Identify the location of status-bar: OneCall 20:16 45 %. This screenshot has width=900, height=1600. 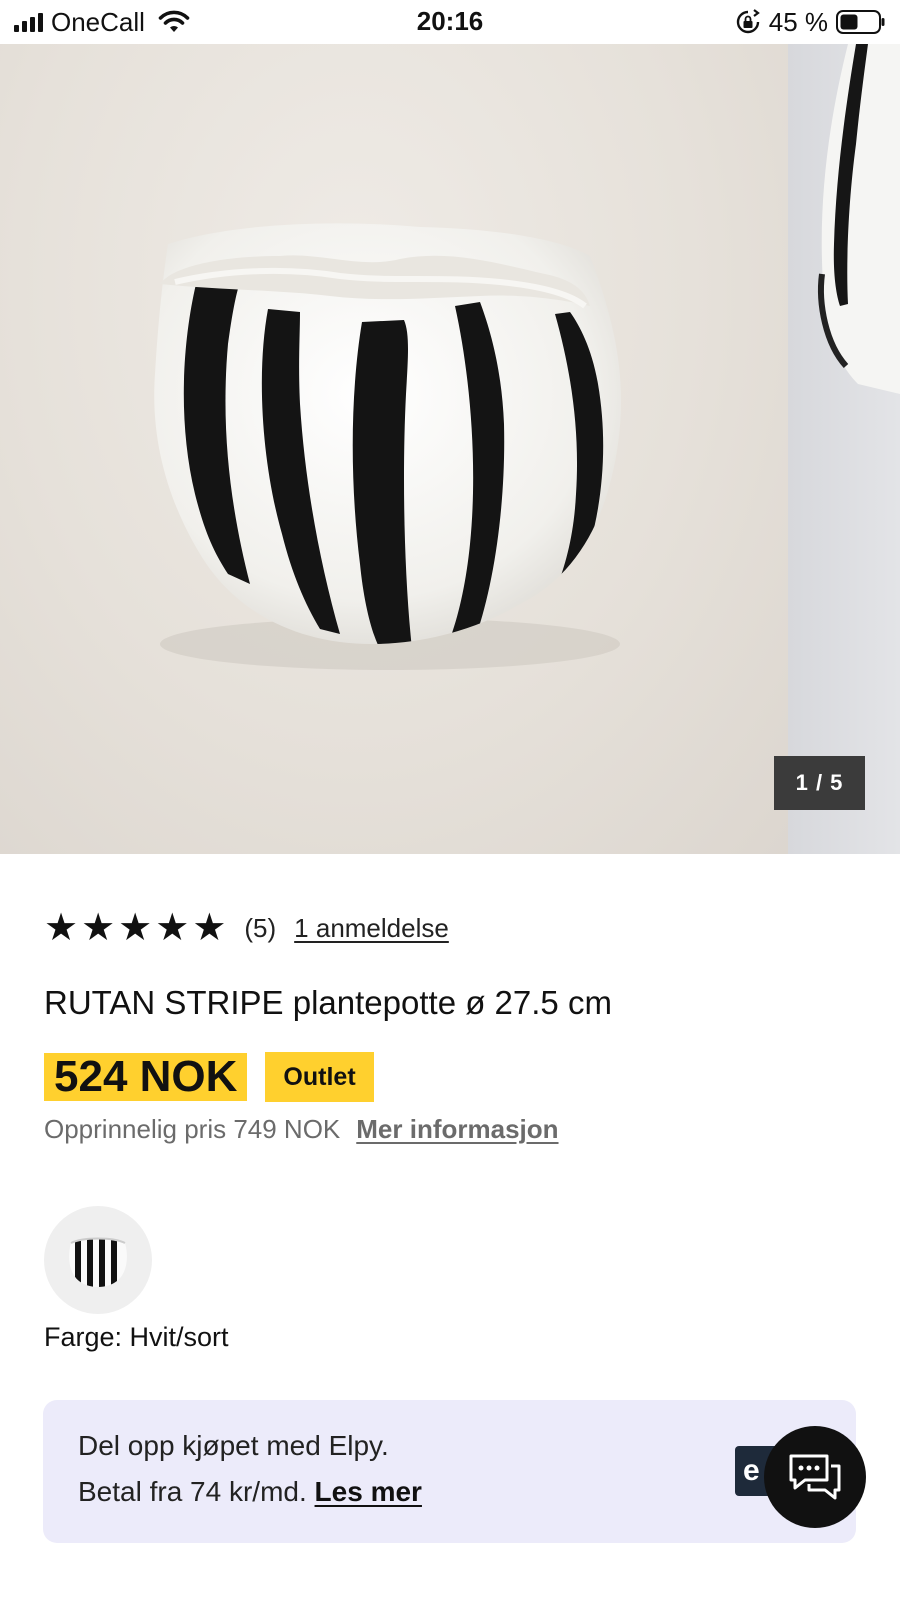
(450, 22).